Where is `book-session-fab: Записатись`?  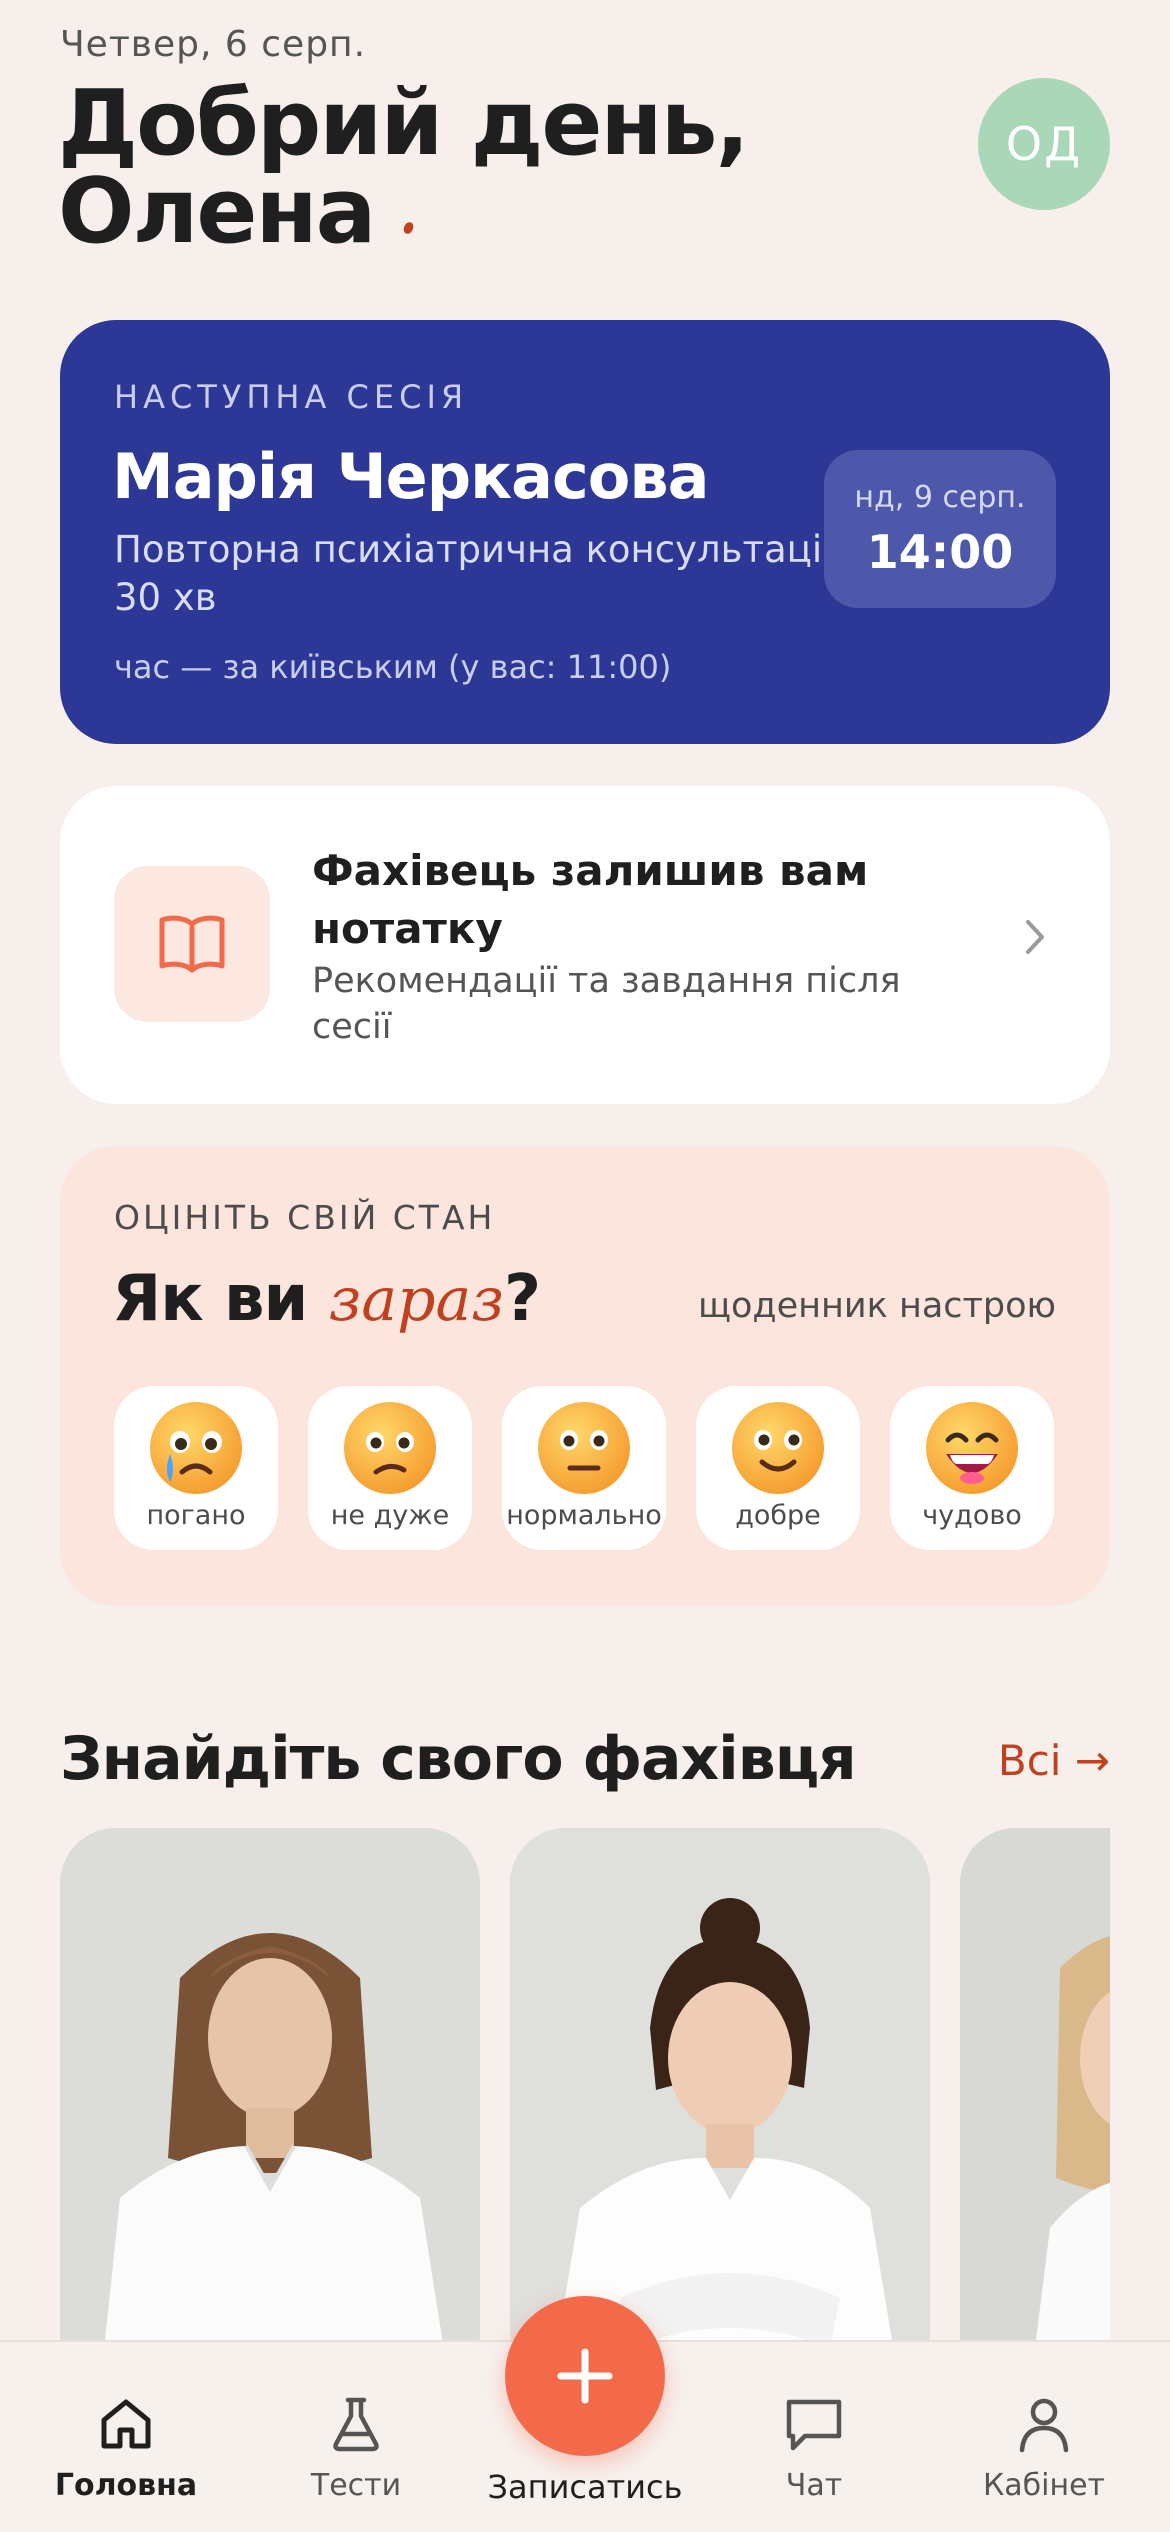 book-session-fab: Записатись is located at coordinates (585, 2414).